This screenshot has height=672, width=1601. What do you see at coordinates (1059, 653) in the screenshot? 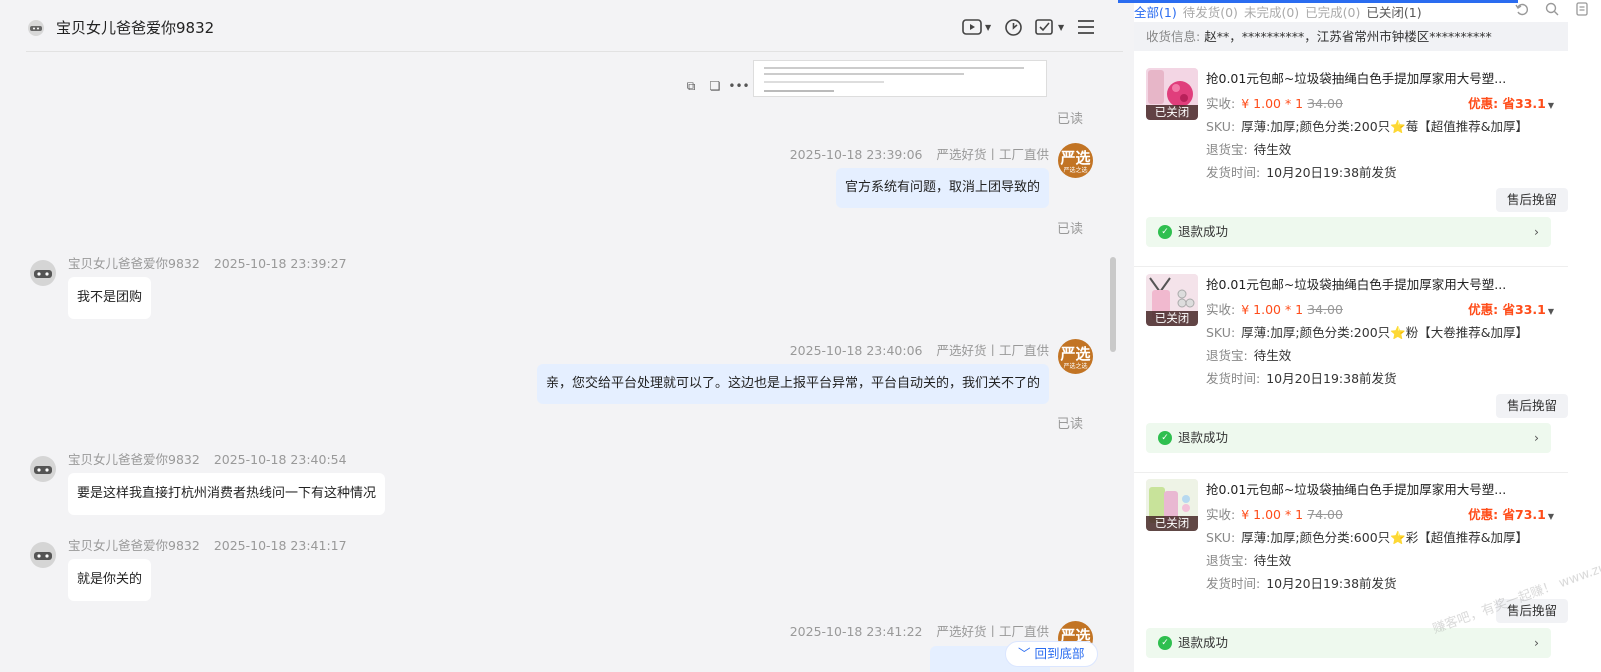
I see `back-to-bottom-label: 回到底部` at bounding box center [1059, 653].